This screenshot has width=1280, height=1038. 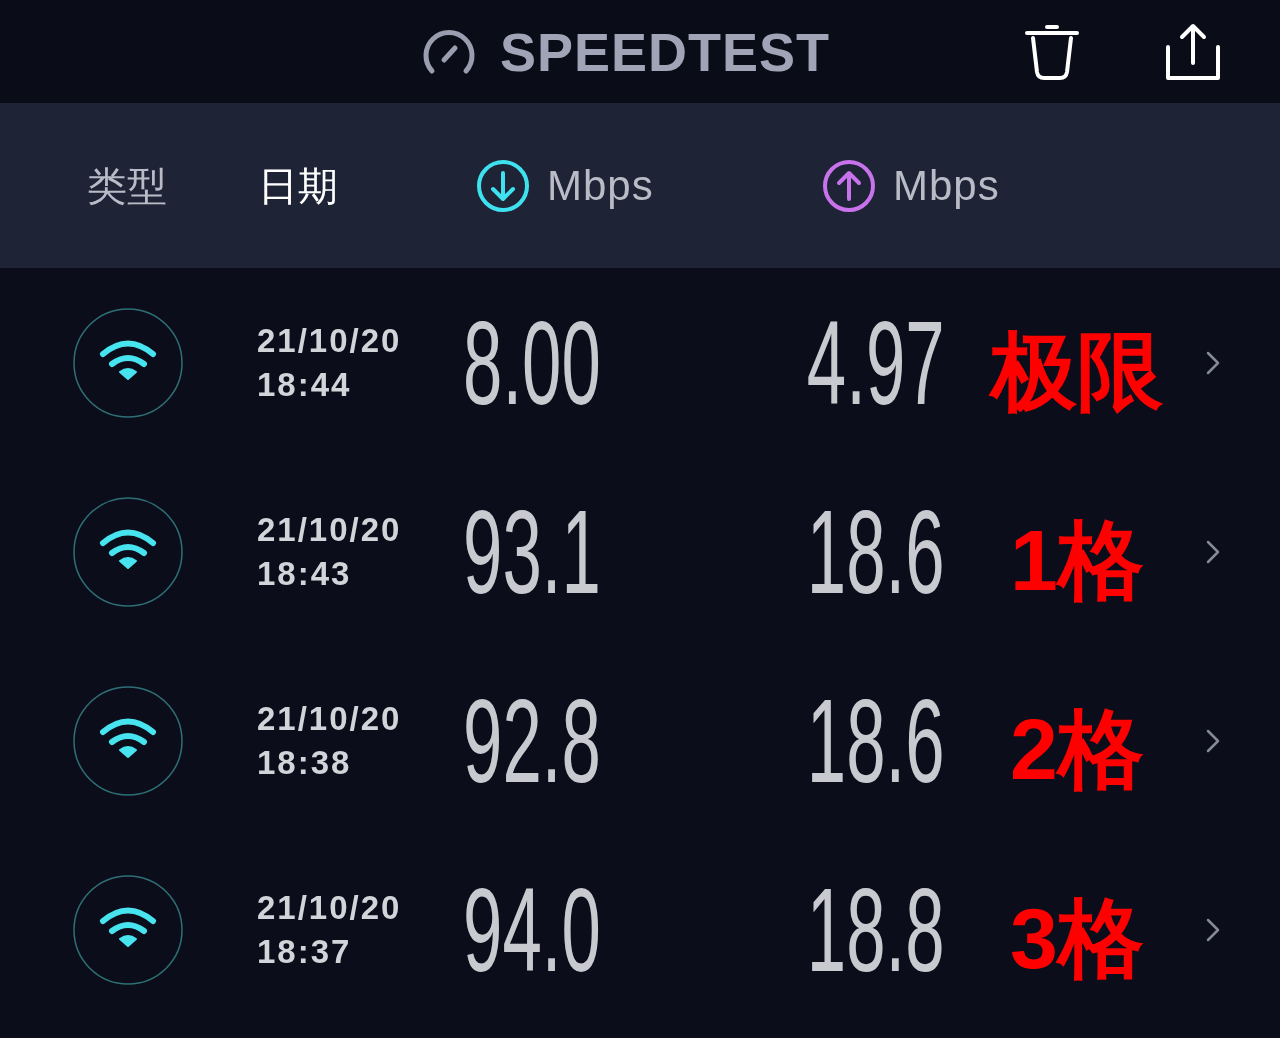 What do you see at coordinates (532, 551) in the screenshot?
I see `download-speed: 93.1` at bounding box center [532, 551].